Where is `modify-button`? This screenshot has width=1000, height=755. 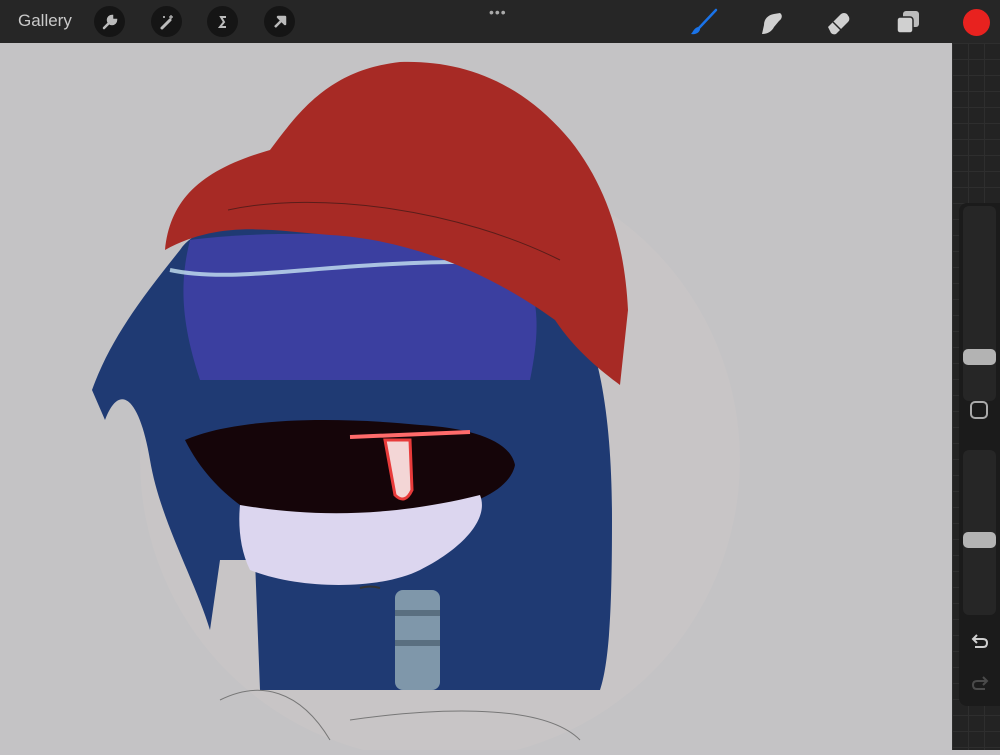 modify-button is located at coordinates (979, 410).